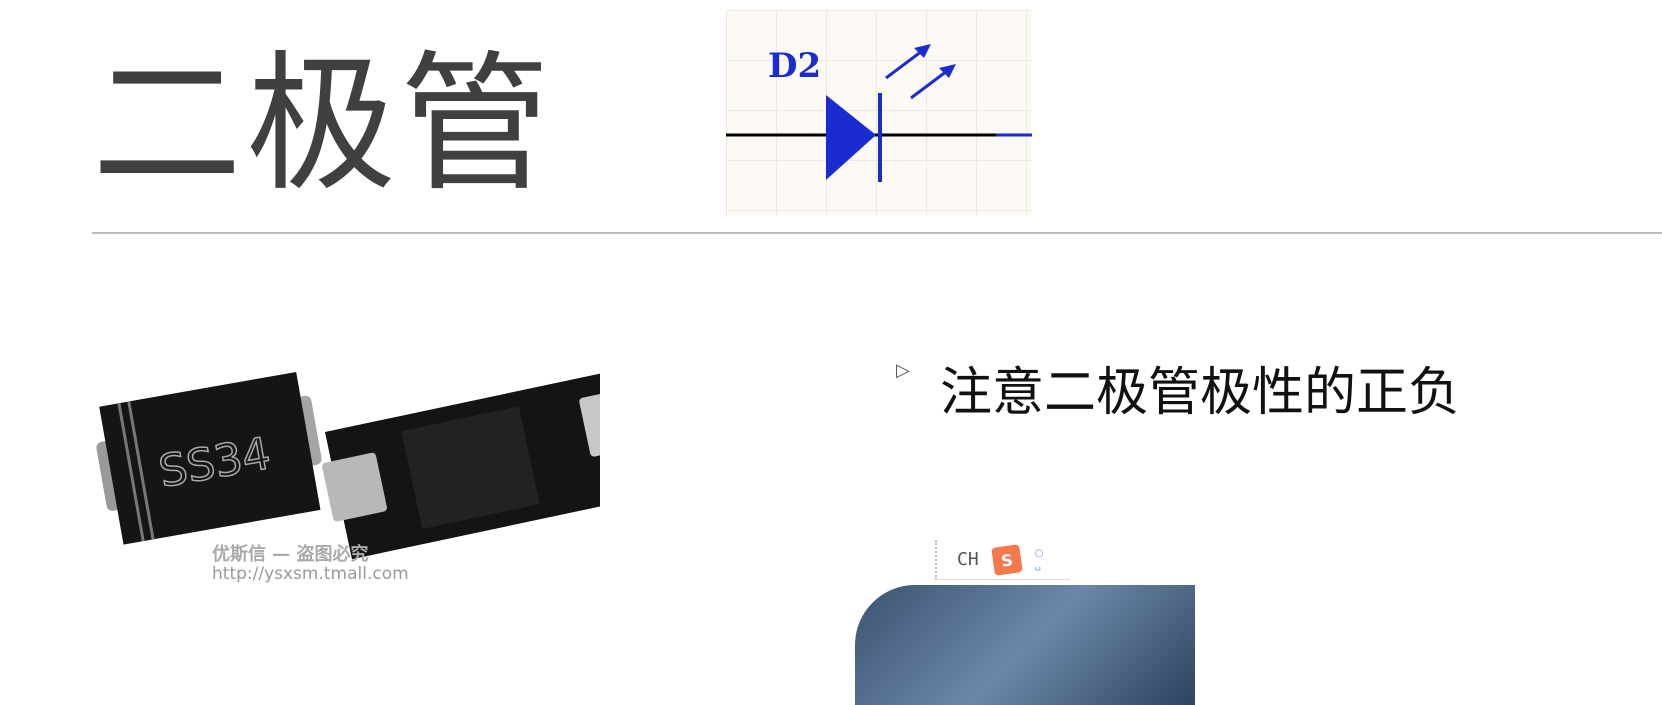 The width and height of the screenshot is (1662, 705). I want to click on image-watermark: 优斯信 — 盗图必究, so click(290, 554).